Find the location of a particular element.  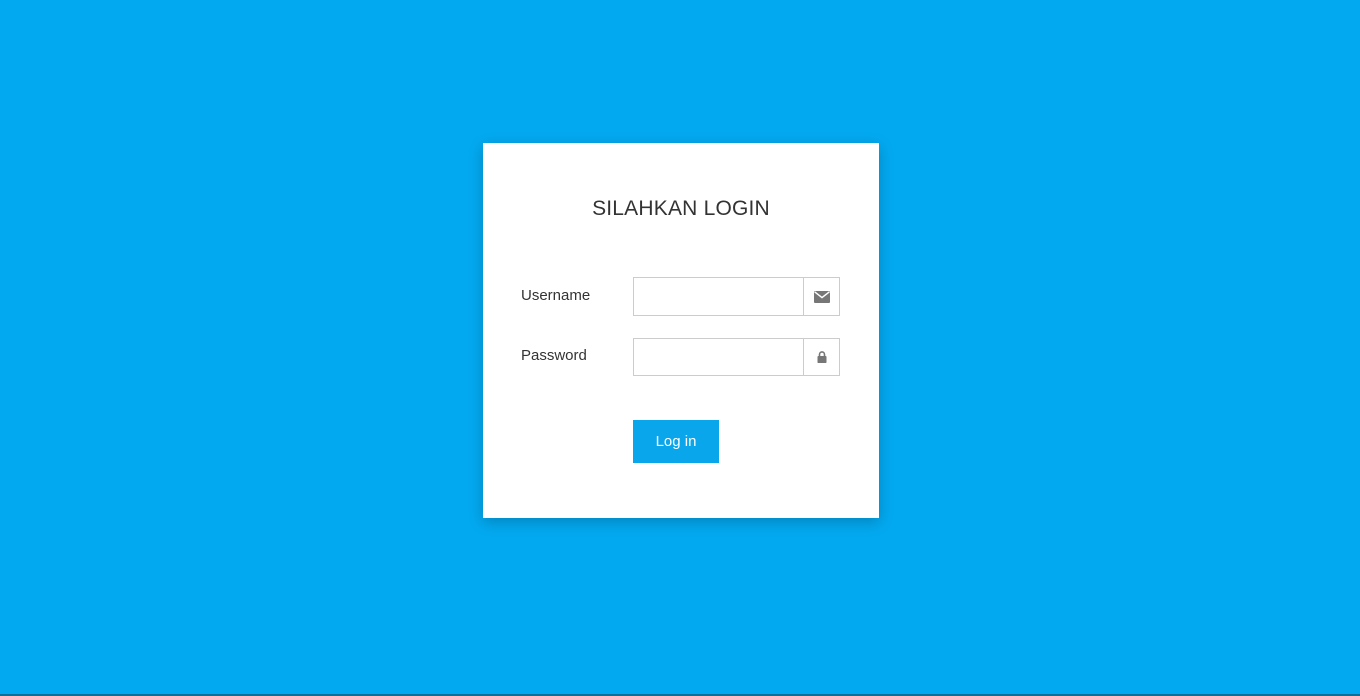

username-input-group is located at coordinates (736, 296).